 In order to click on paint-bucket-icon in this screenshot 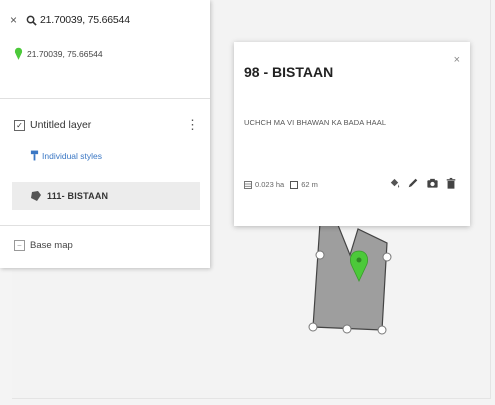, I will do `click(394, 183)`.